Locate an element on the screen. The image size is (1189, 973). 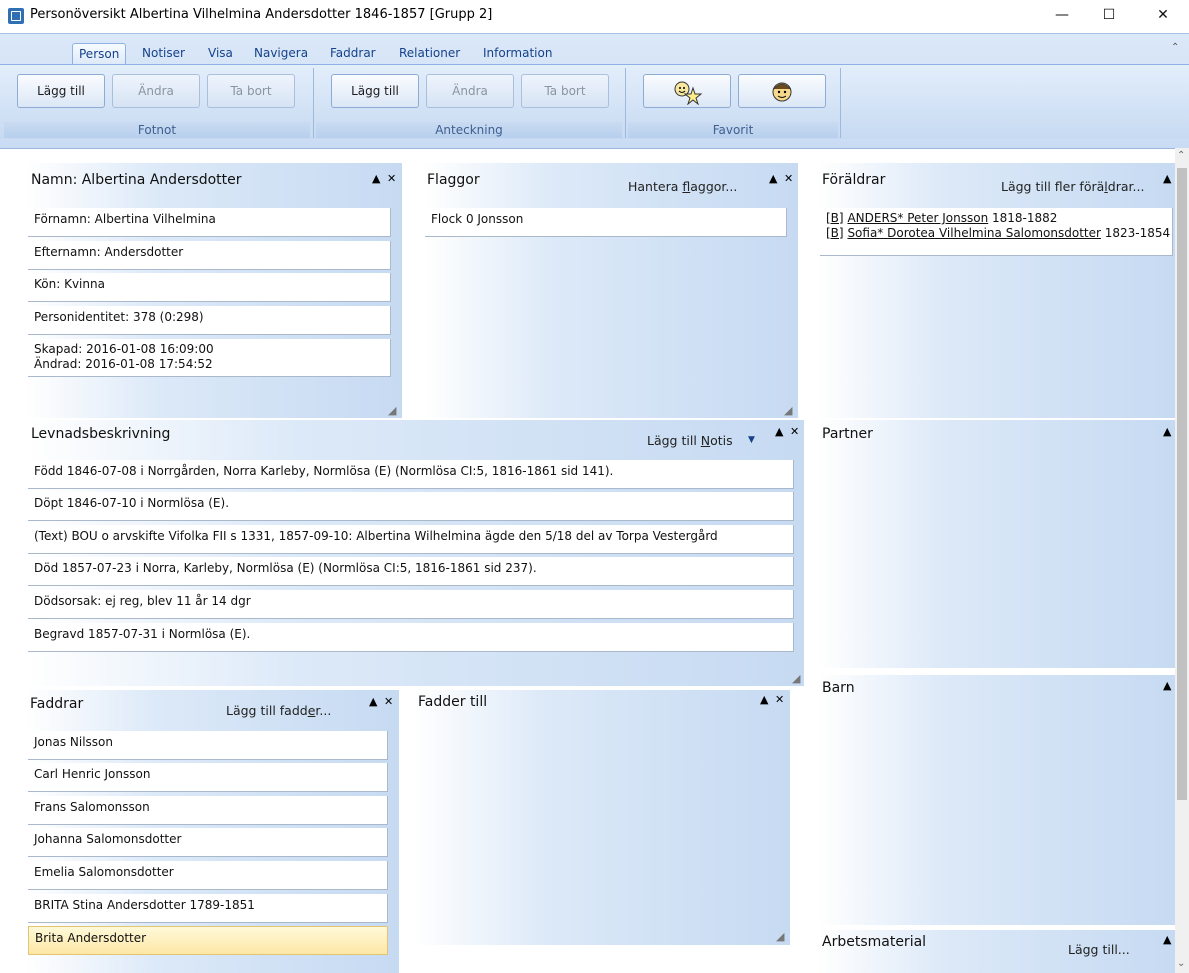
namn-panel-title: Namn: Albertina Andersdotter is located at coordinates (136, 180).